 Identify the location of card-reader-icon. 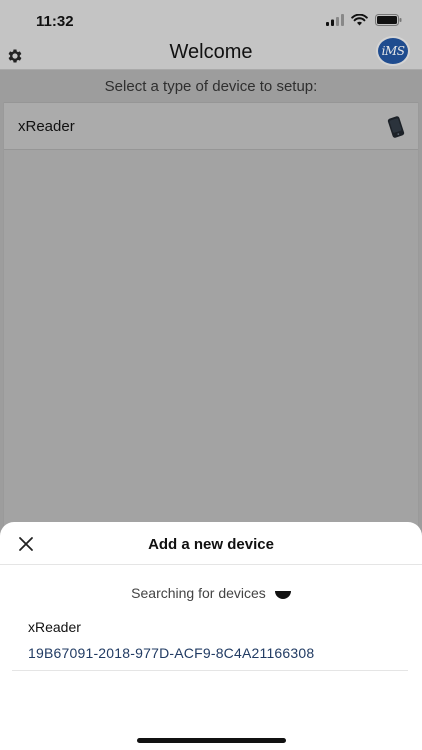
(396, 127).